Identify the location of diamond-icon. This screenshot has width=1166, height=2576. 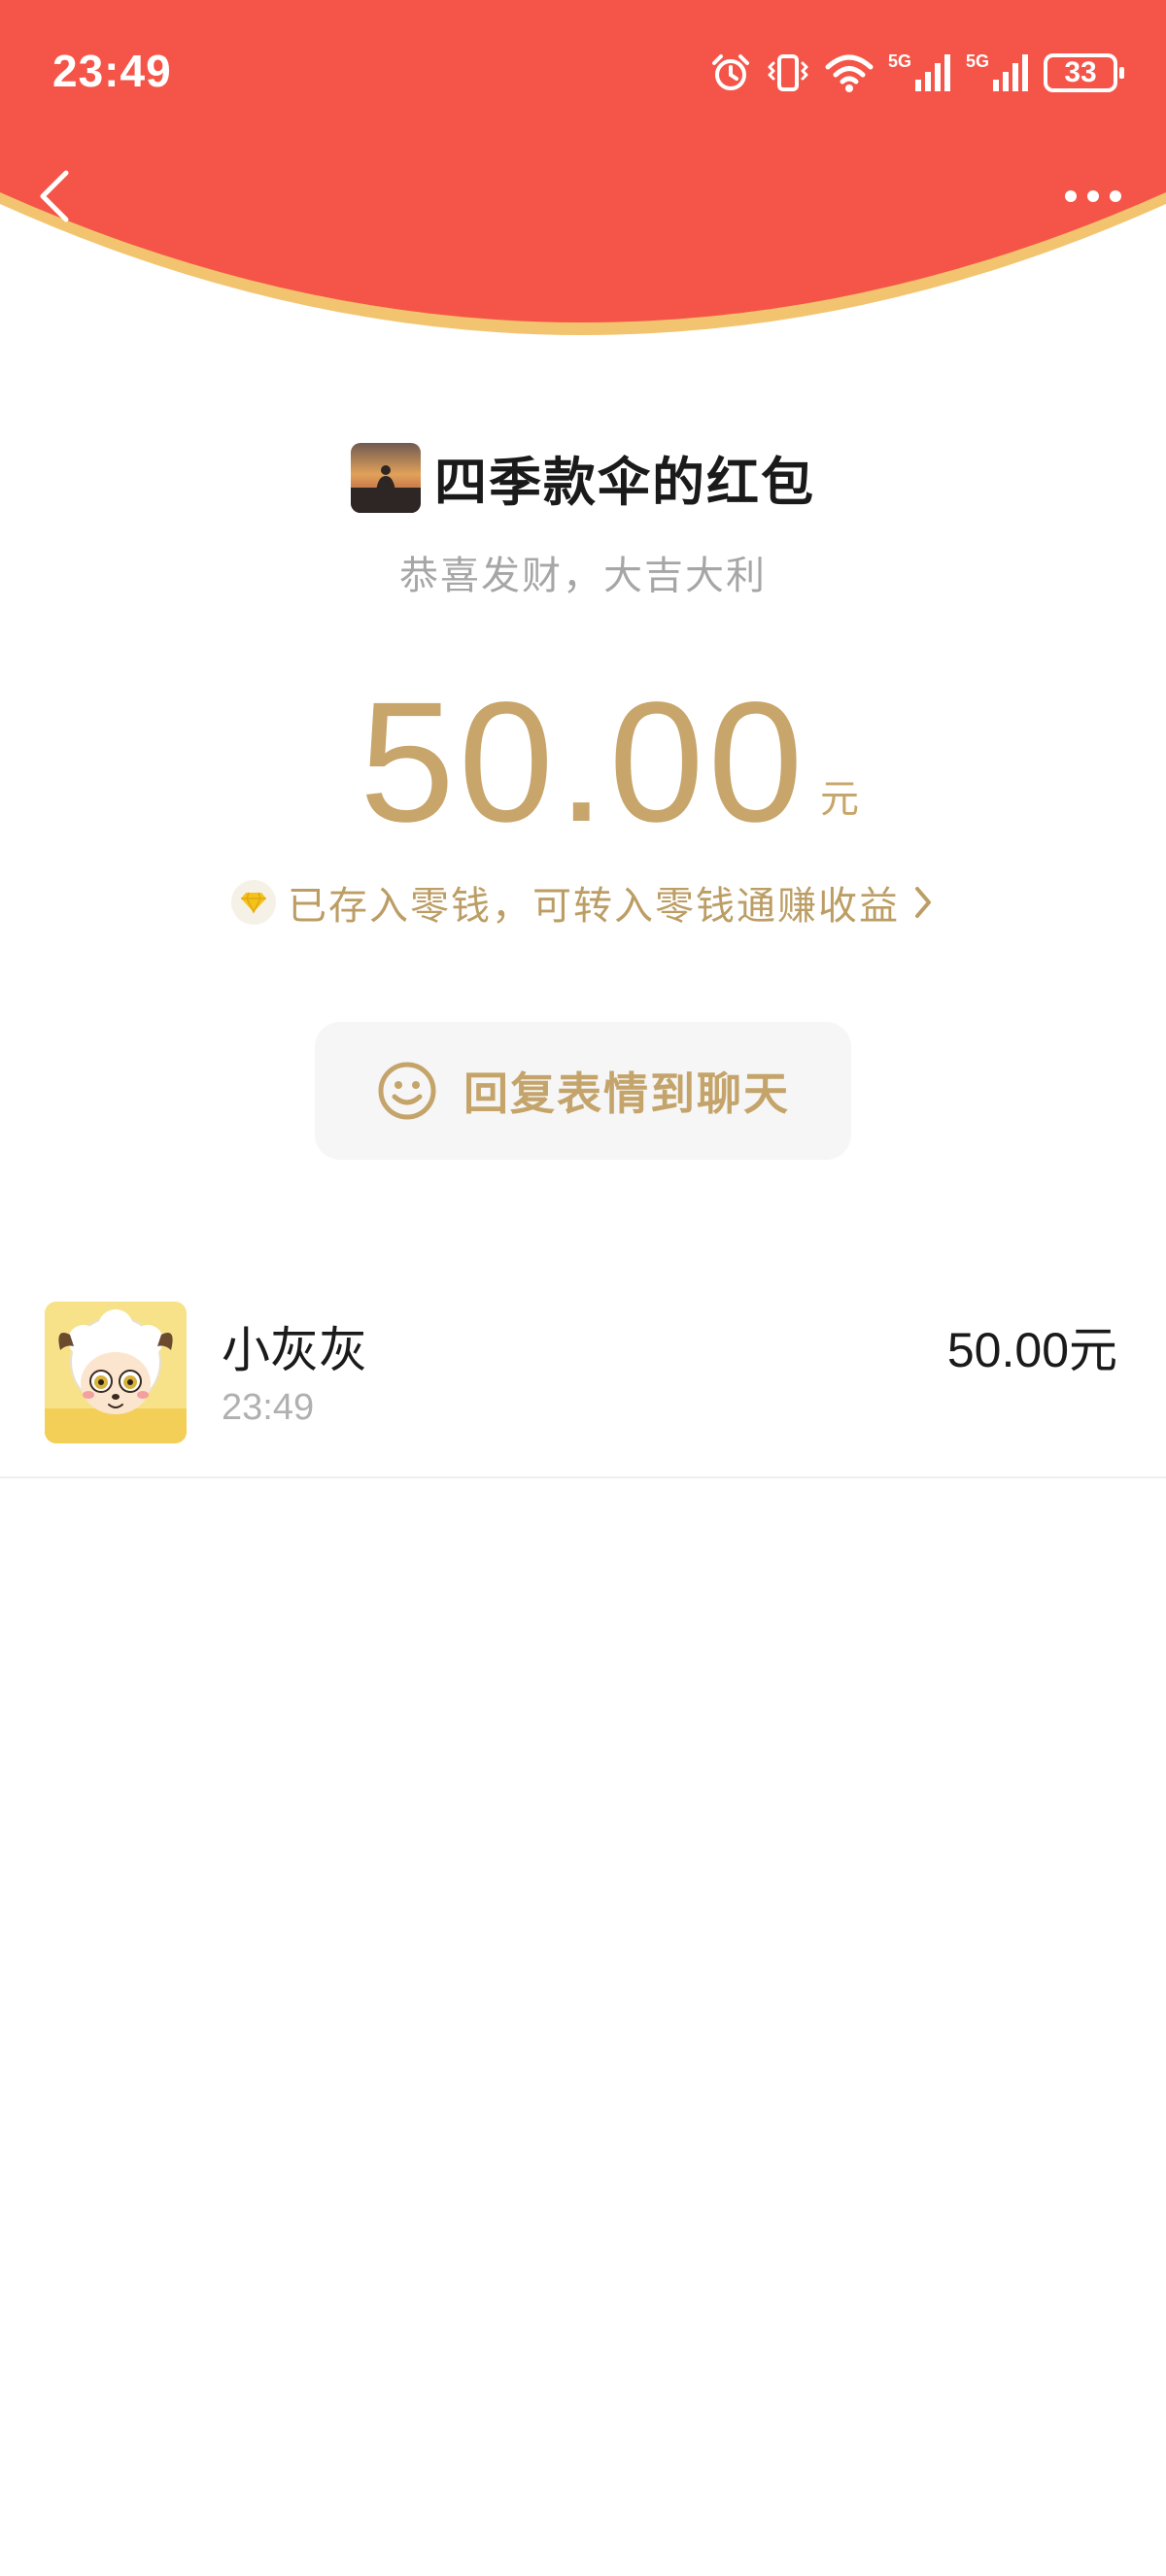
(253, 902).